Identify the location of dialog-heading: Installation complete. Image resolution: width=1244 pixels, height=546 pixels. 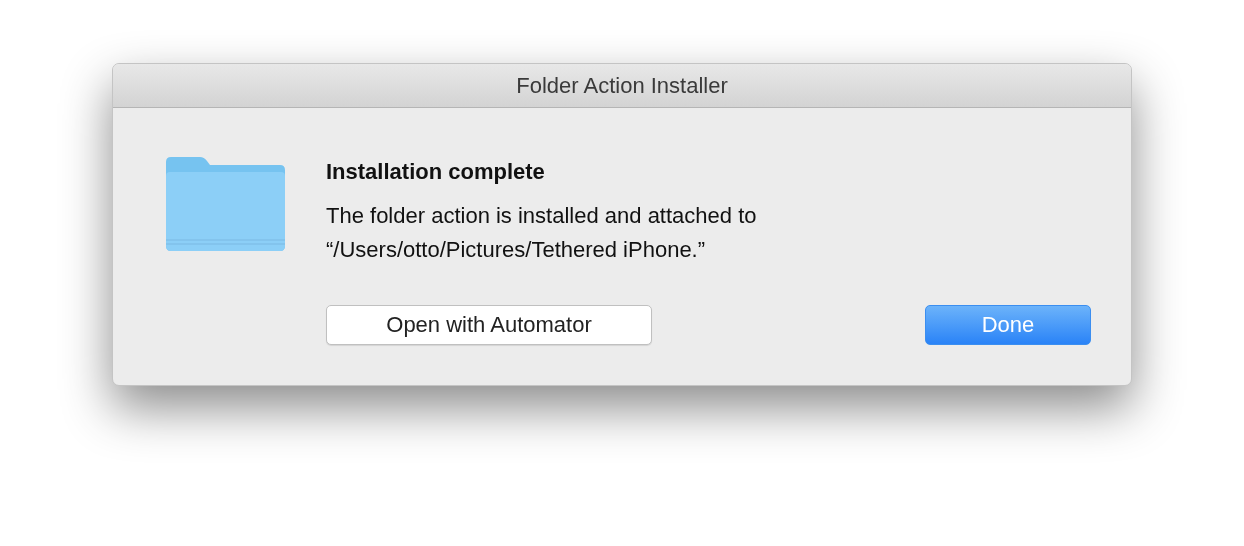
(436, 172).